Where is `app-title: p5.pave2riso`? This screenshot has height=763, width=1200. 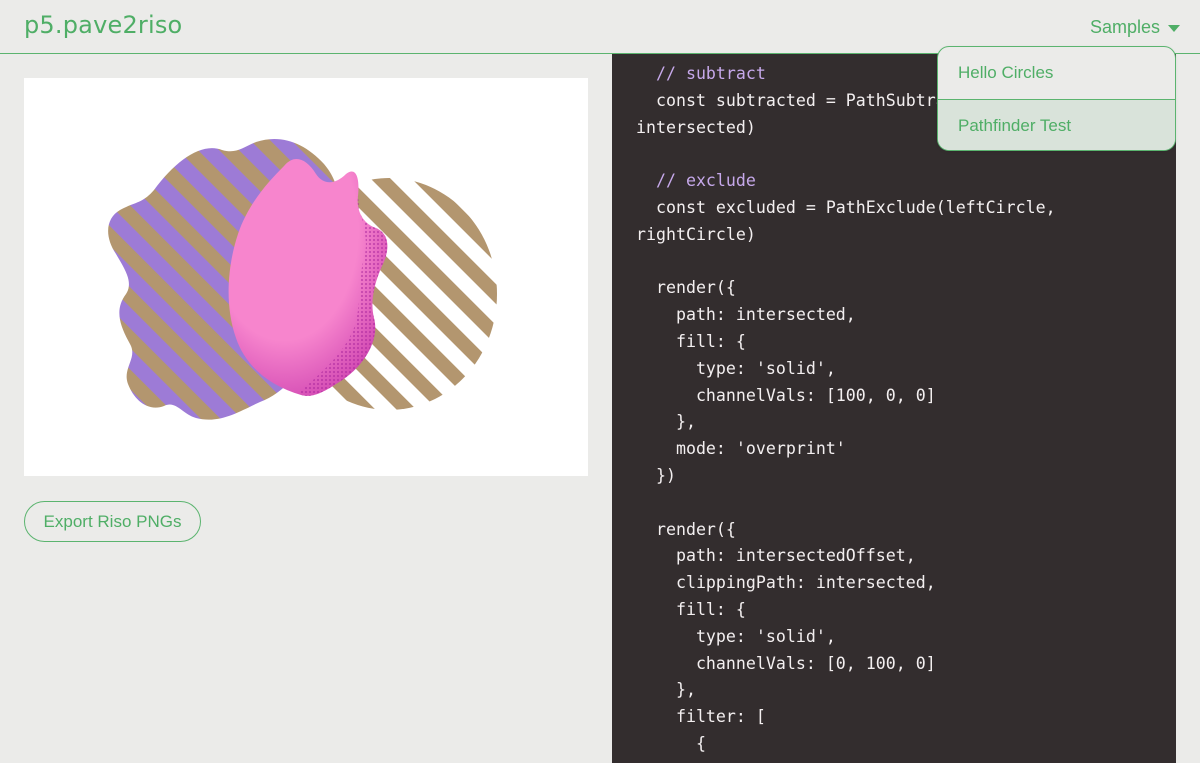 app-title: p5.pave2riso is located at coordinates (103, 25).